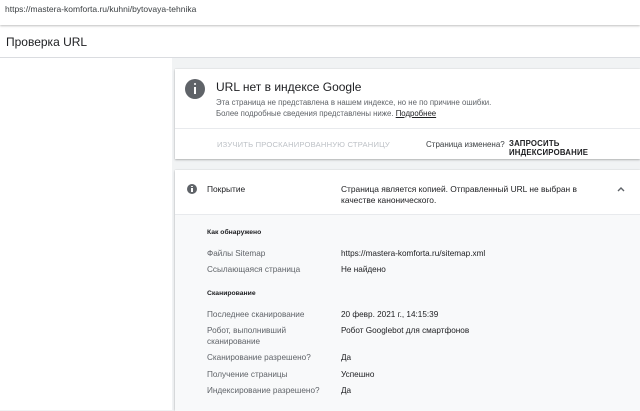  Describe the element at coordinates (303, 144) in the screenshot. I see `inspect-crawled-page-button: ИЗУЧИТЬ ПРОСКАНИРОВАННУЮ СТРАНИЦУ` at that location.